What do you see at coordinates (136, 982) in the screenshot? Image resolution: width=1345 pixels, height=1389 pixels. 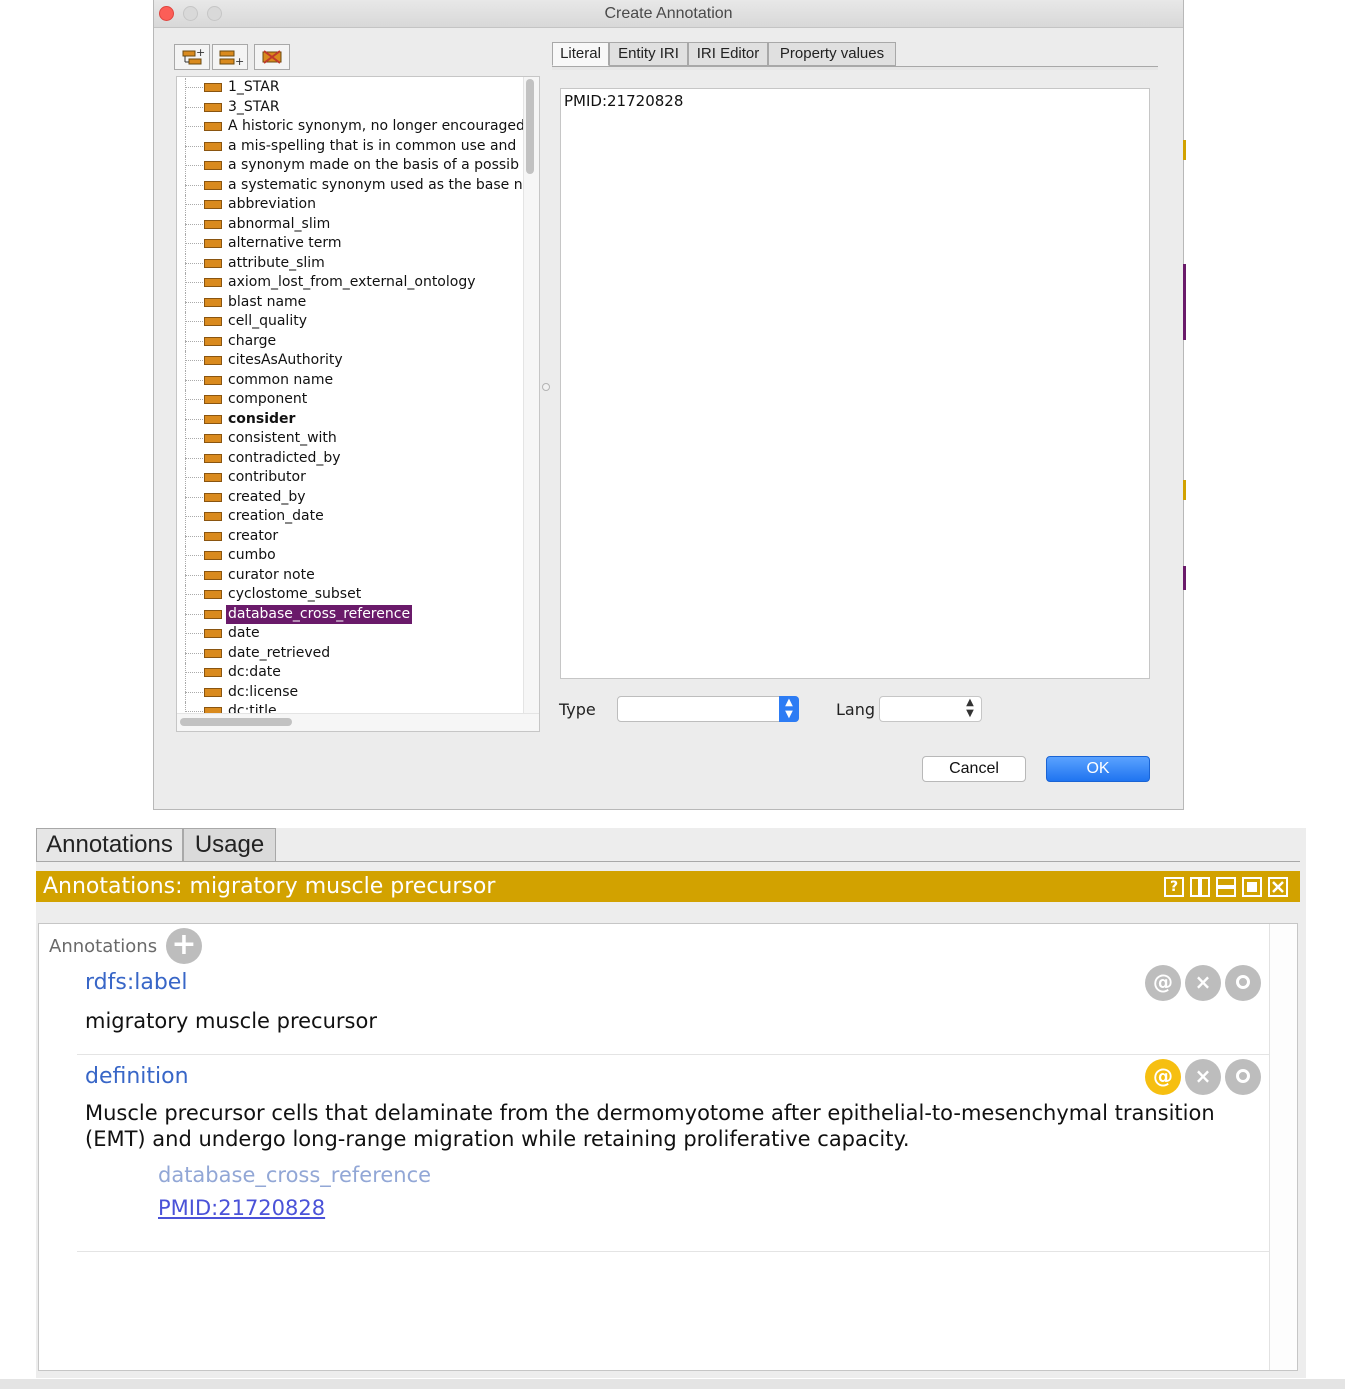 I see `annotation-property-rdfs-label: rdfs:label` at bounding box center [136, 982].